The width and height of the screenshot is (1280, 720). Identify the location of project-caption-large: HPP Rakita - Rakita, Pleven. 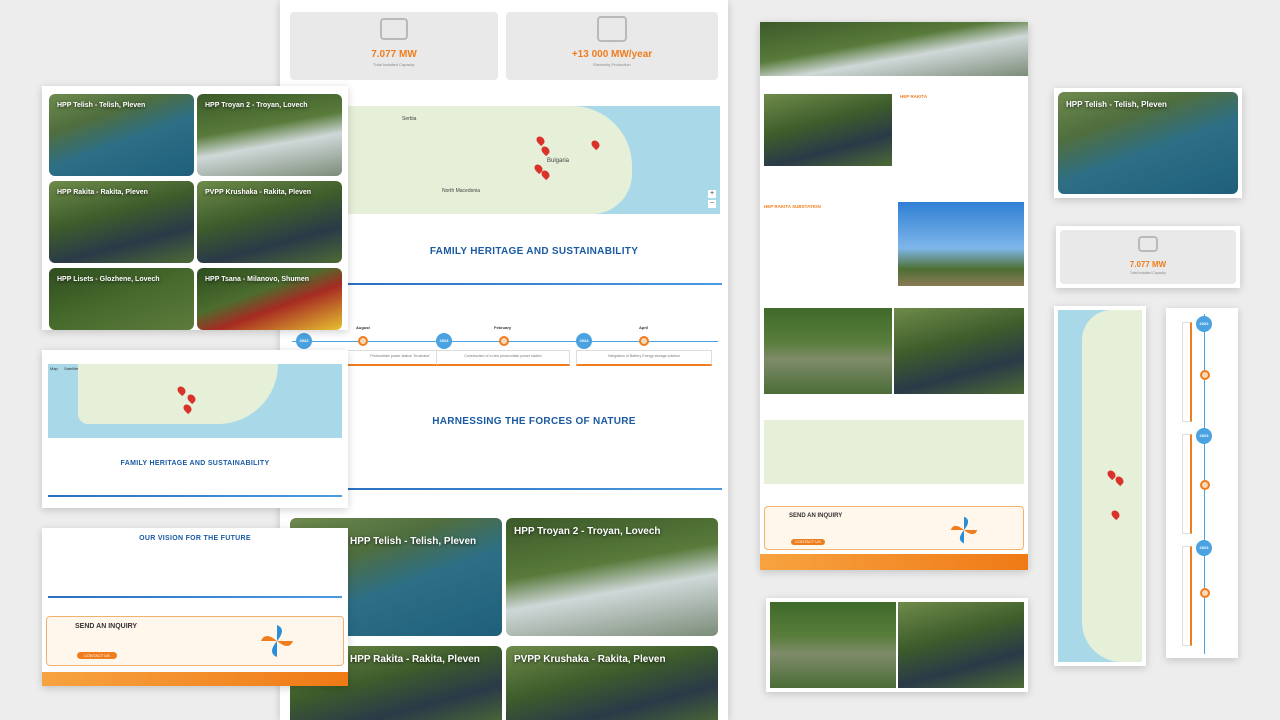
(415, 659).